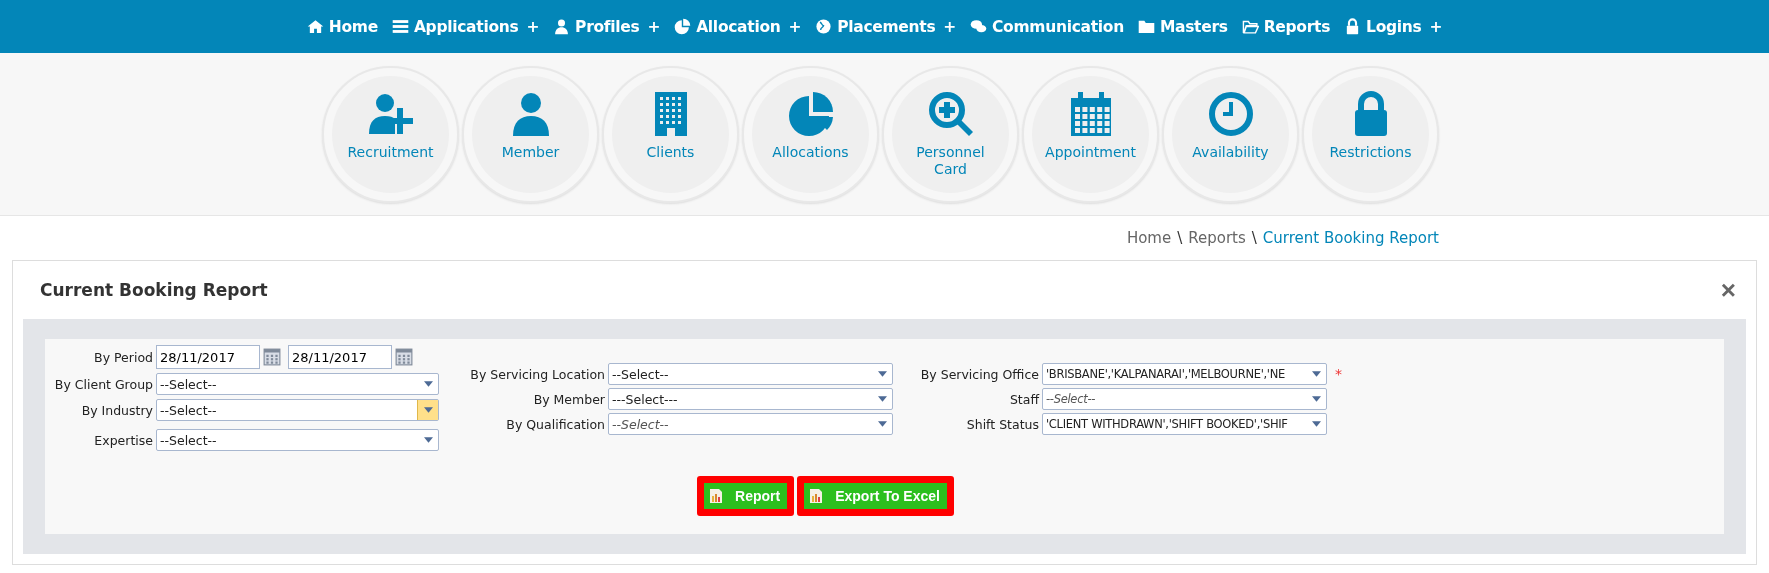 This screenshot has width=1769, height=573. I want to click on shortcut-tile: Availability, so click(1230, 134).